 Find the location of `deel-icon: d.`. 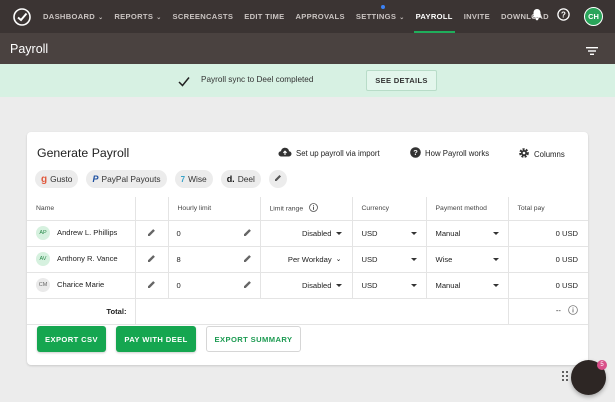

deel-icon: d. is located at coordinates (230, 179).